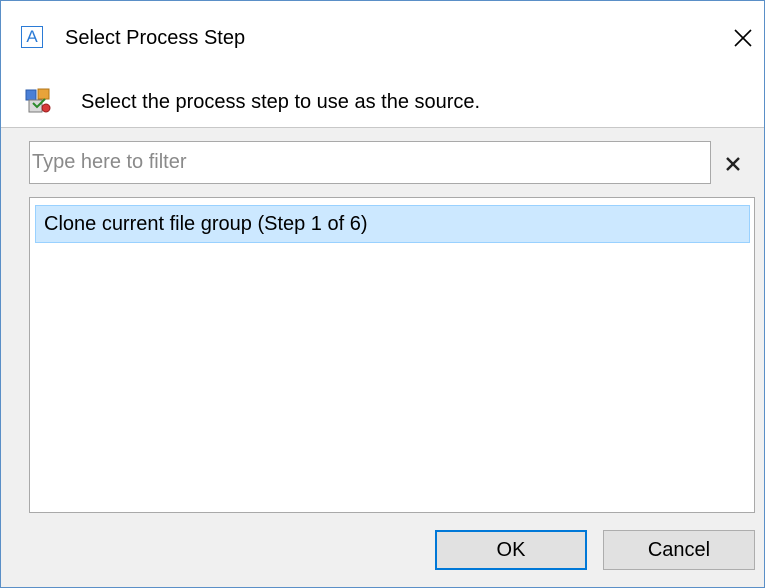 This screenshot has width=765, height=588. Describe the element at coordinates (392, 224) in the screenshot. I see `list-item: Clone current file group (Step 1 of 6)` at that location.